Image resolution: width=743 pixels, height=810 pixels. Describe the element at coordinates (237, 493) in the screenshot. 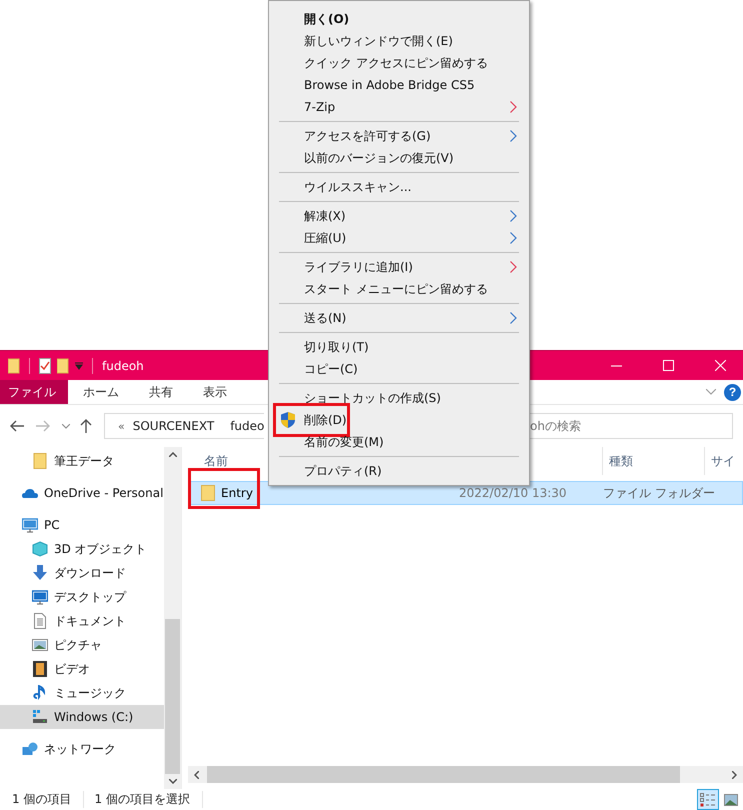

I see `file-name: Entry` at that location.